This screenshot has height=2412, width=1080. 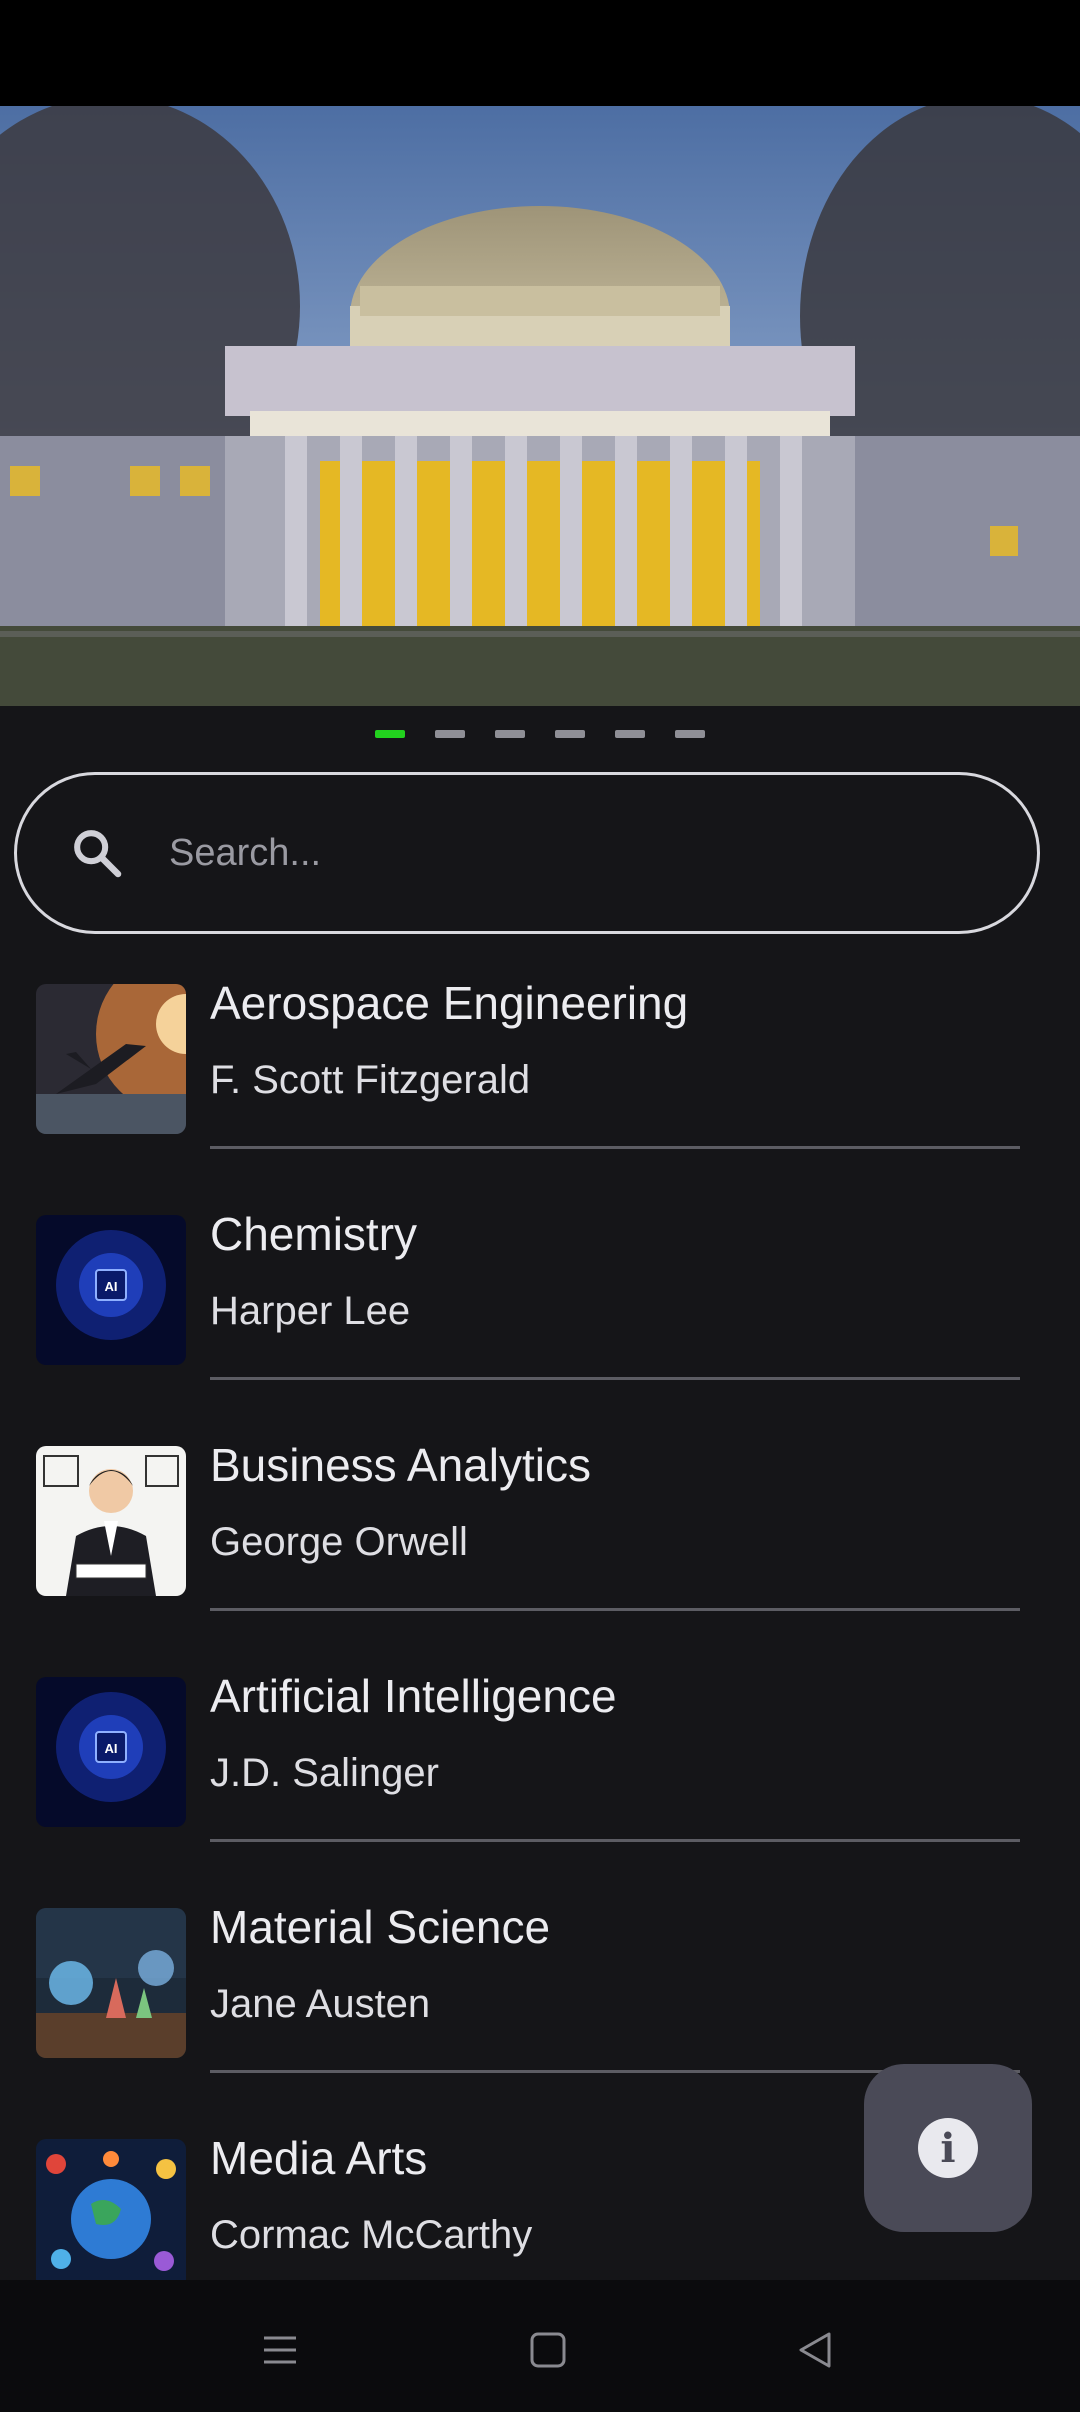 What do you see at coordinates (540, 1768) in the screenshot?
I see `list-item: AI Artificial Intelligence J.D. Salinger` at bounding box center [540, 1768].